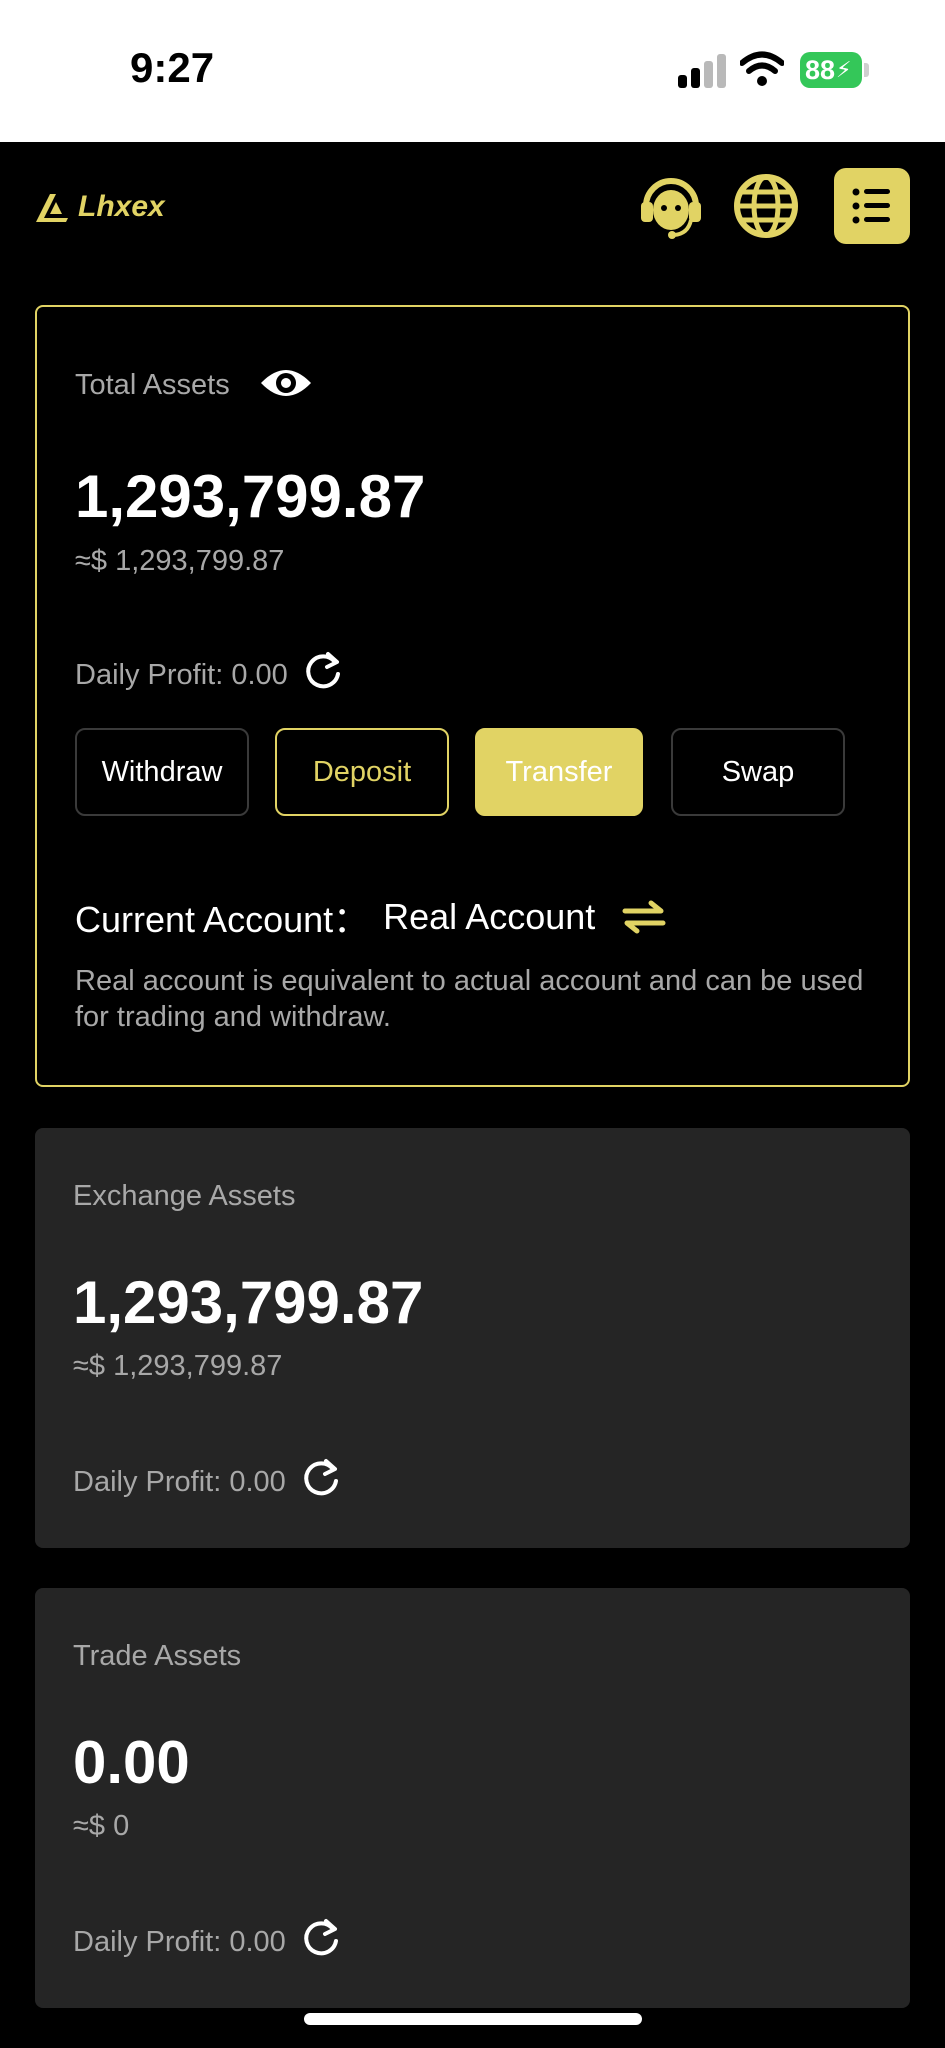 The image size is (945, 2048). Describe the element at coordinates (820, 70) in the screenshot. I see `battery-level: 88` at that location.